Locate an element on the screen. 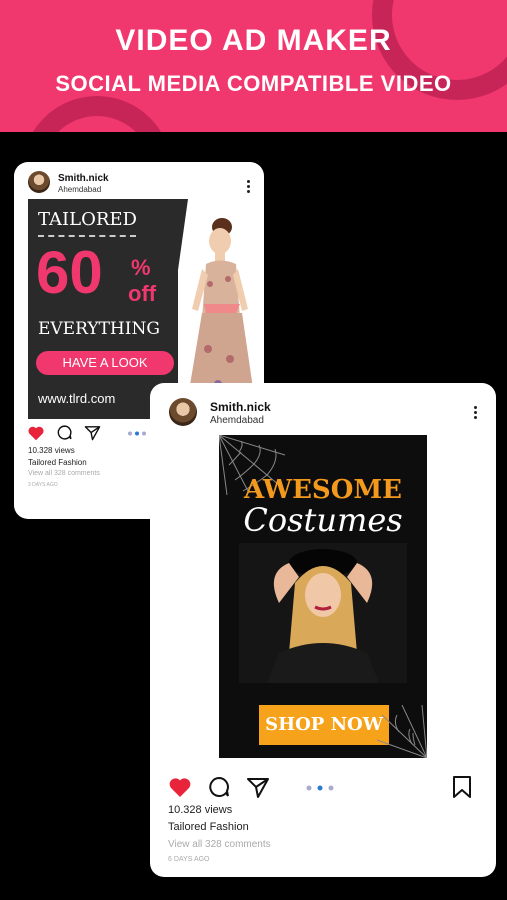 This screenshot has width=507, height=900. spiderweb-decor is located at coordinates (402, 731).